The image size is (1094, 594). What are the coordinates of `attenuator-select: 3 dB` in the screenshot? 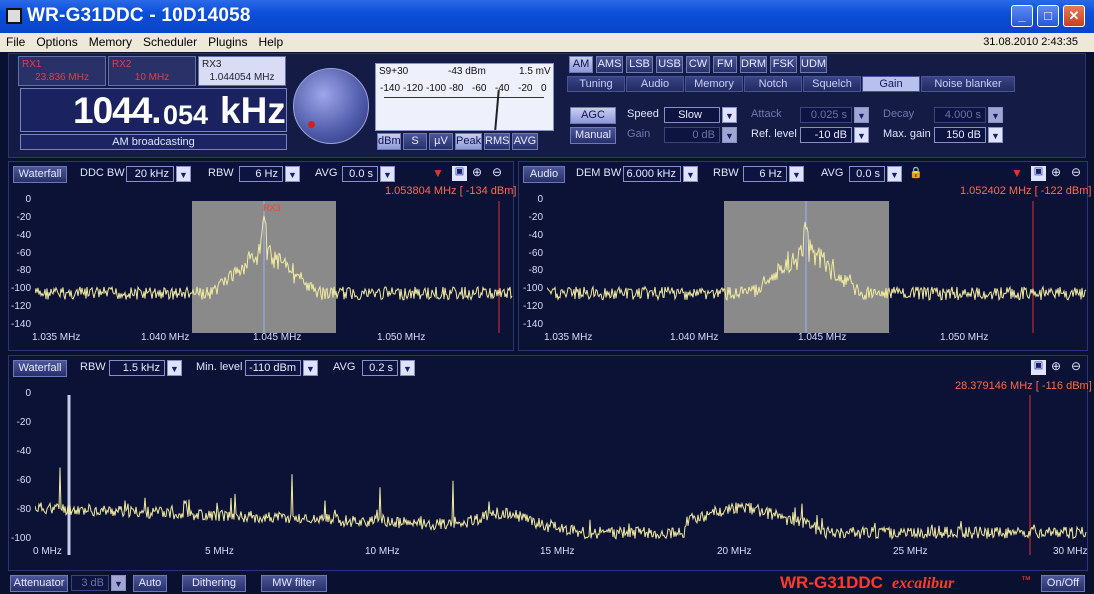 It's located at (90, 583).